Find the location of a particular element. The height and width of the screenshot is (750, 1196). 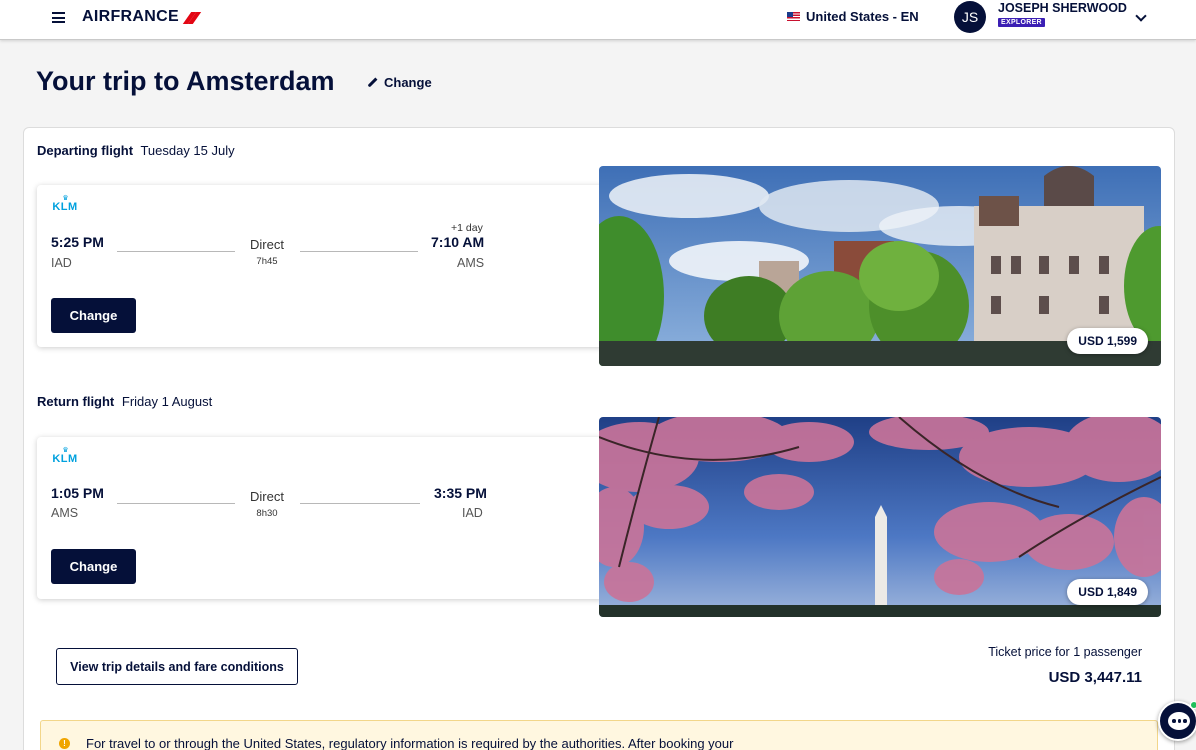

pencil-icon is located at coordinates (372, 83).